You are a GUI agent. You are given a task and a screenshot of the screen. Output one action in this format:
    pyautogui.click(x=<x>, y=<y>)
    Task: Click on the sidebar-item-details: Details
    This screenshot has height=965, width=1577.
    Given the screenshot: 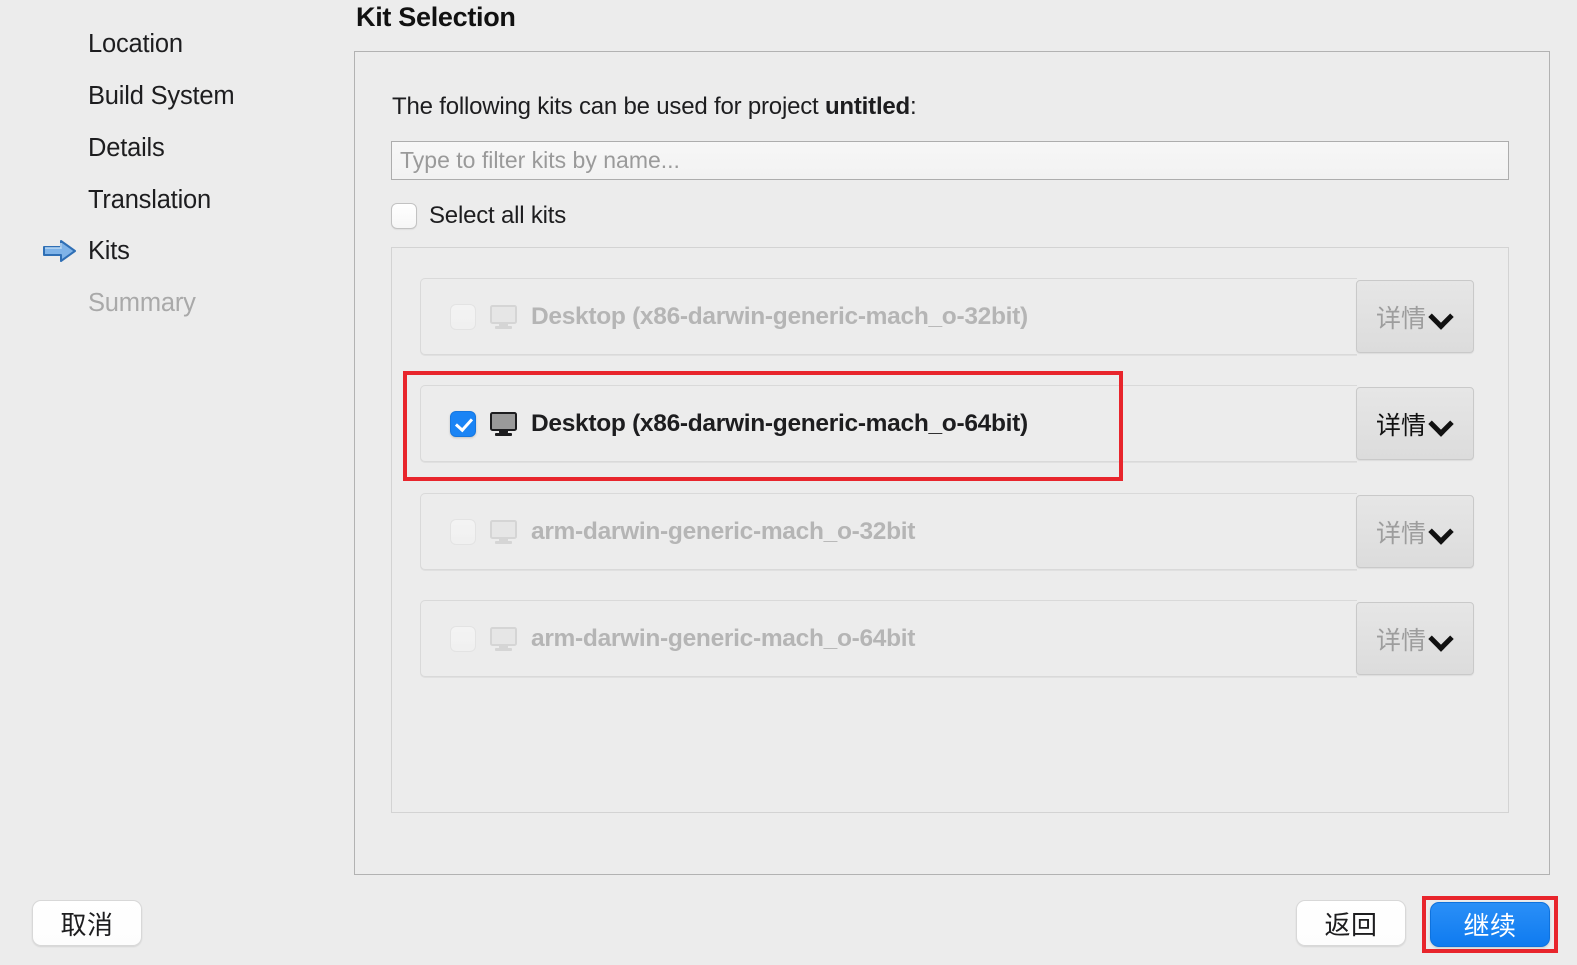 What is the action you would take?
    pyautogui.click(x=170, y=148)
    